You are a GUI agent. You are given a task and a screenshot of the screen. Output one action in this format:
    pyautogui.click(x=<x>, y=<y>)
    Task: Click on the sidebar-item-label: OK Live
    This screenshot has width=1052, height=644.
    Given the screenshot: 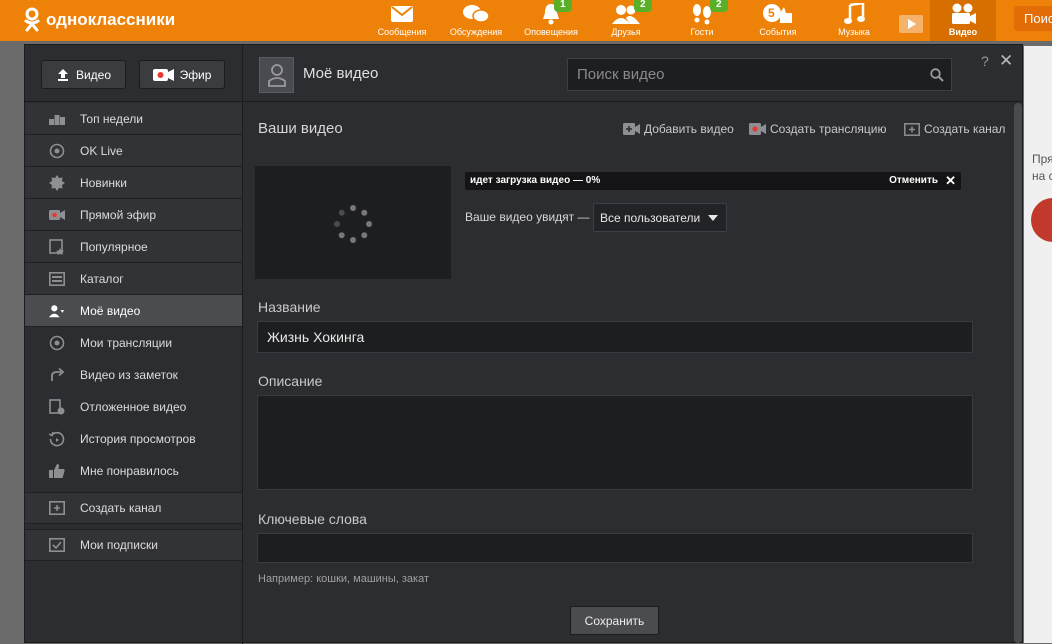 What is the action you would take?
    pyautogui.click(x=101, y=150)
    